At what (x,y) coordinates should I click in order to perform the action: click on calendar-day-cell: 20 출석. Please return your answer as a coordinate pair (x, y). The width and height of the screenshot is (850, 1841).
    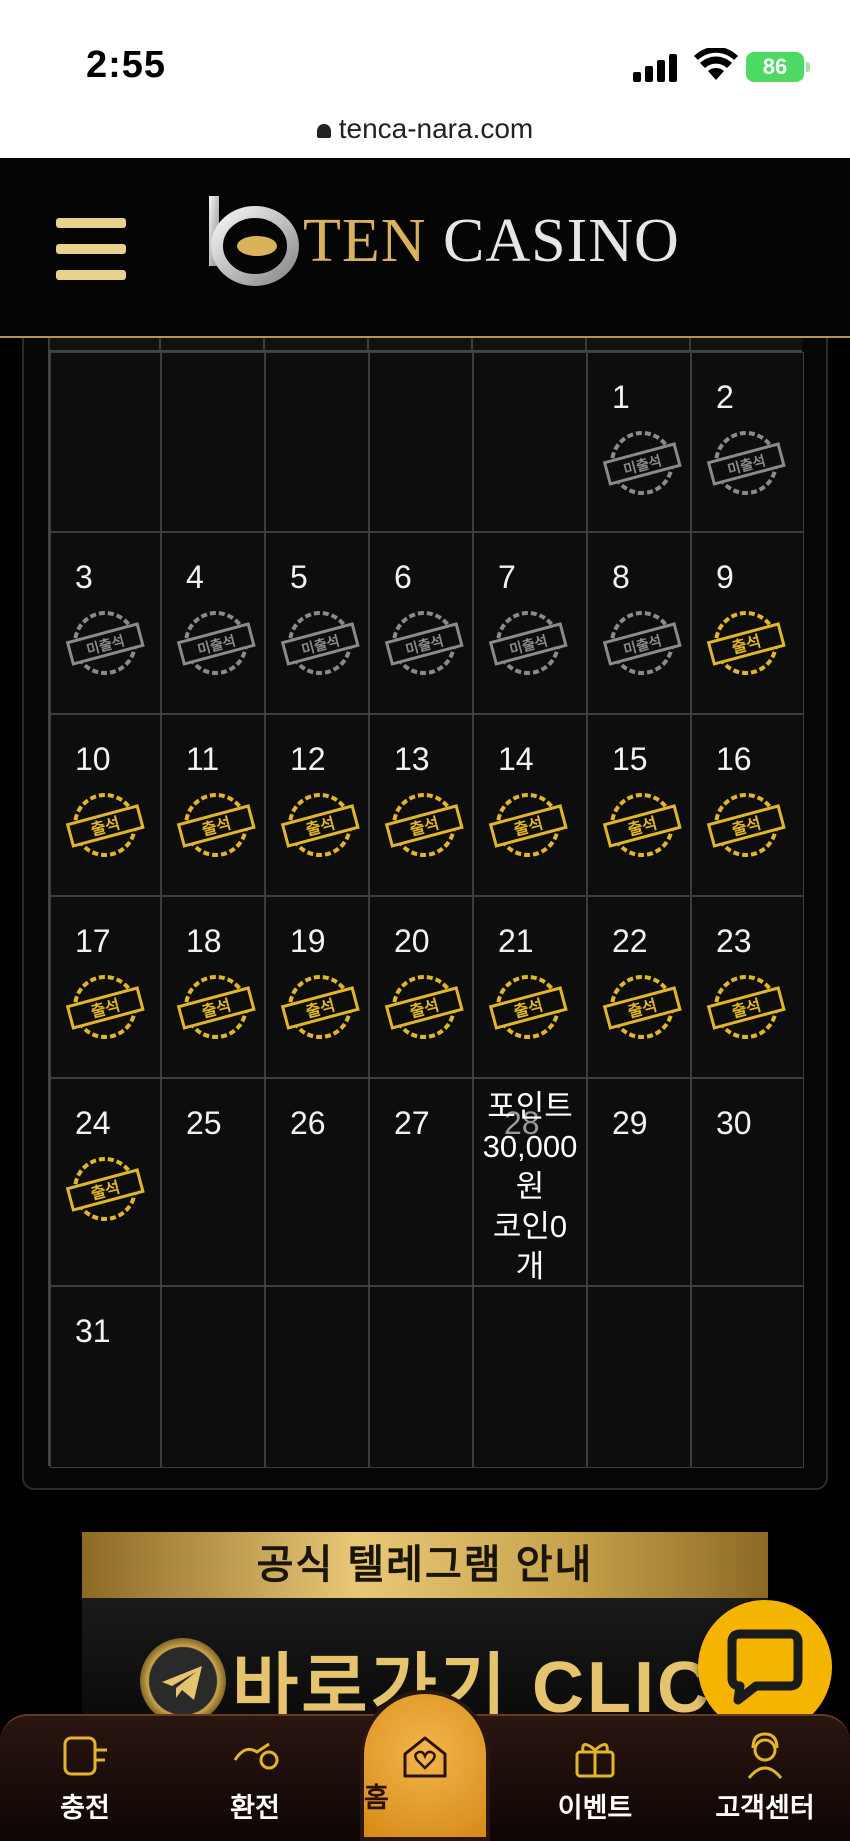
    Looking at the image, I should click on (421, 987).